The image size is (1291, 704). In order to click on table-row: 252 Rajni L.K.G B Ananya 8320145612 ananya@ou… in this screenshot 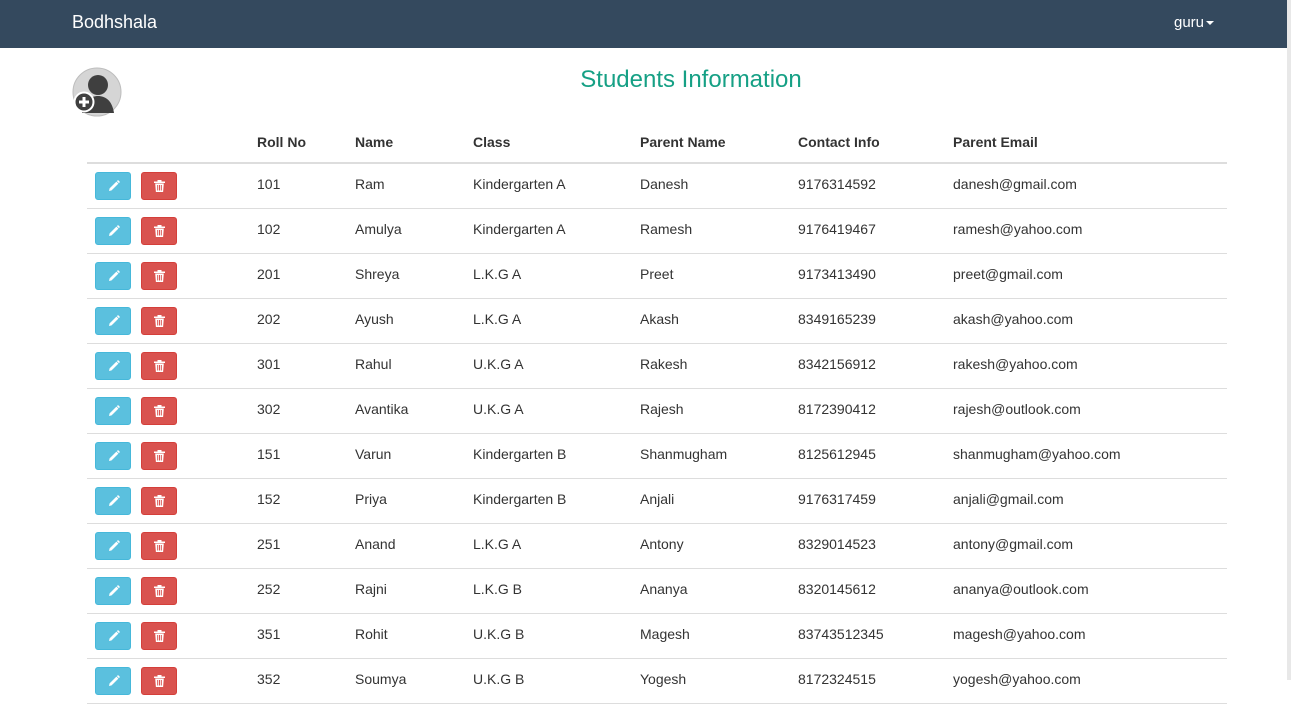, I will do `click(657, 591)`.